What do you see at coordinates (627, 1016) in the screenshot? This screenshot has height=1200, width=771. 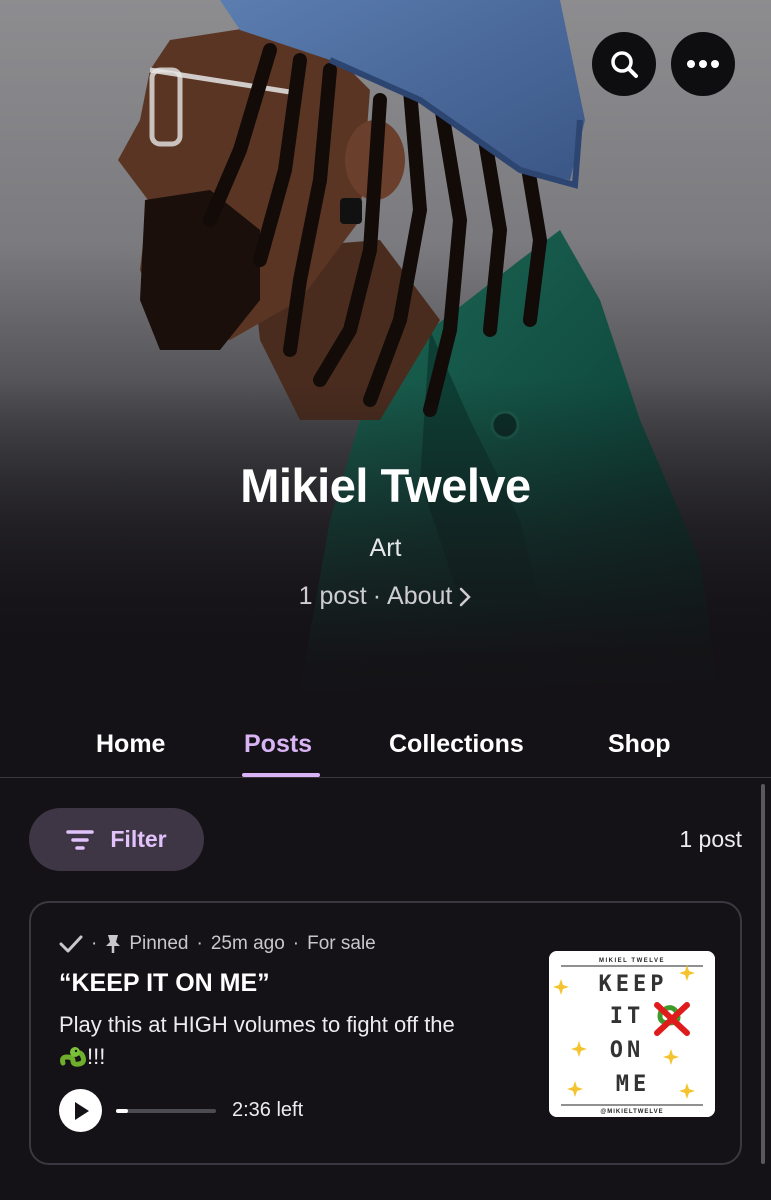 I see `cover-word-2: IT` at bounding box center [627, 1016].